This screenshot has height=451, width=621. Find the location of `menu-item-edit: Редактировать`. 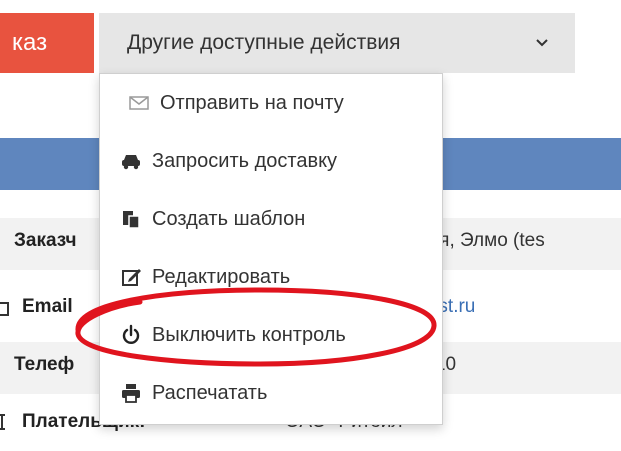

menu-item-edit: Редактировать is located at coordinates (271, 277).